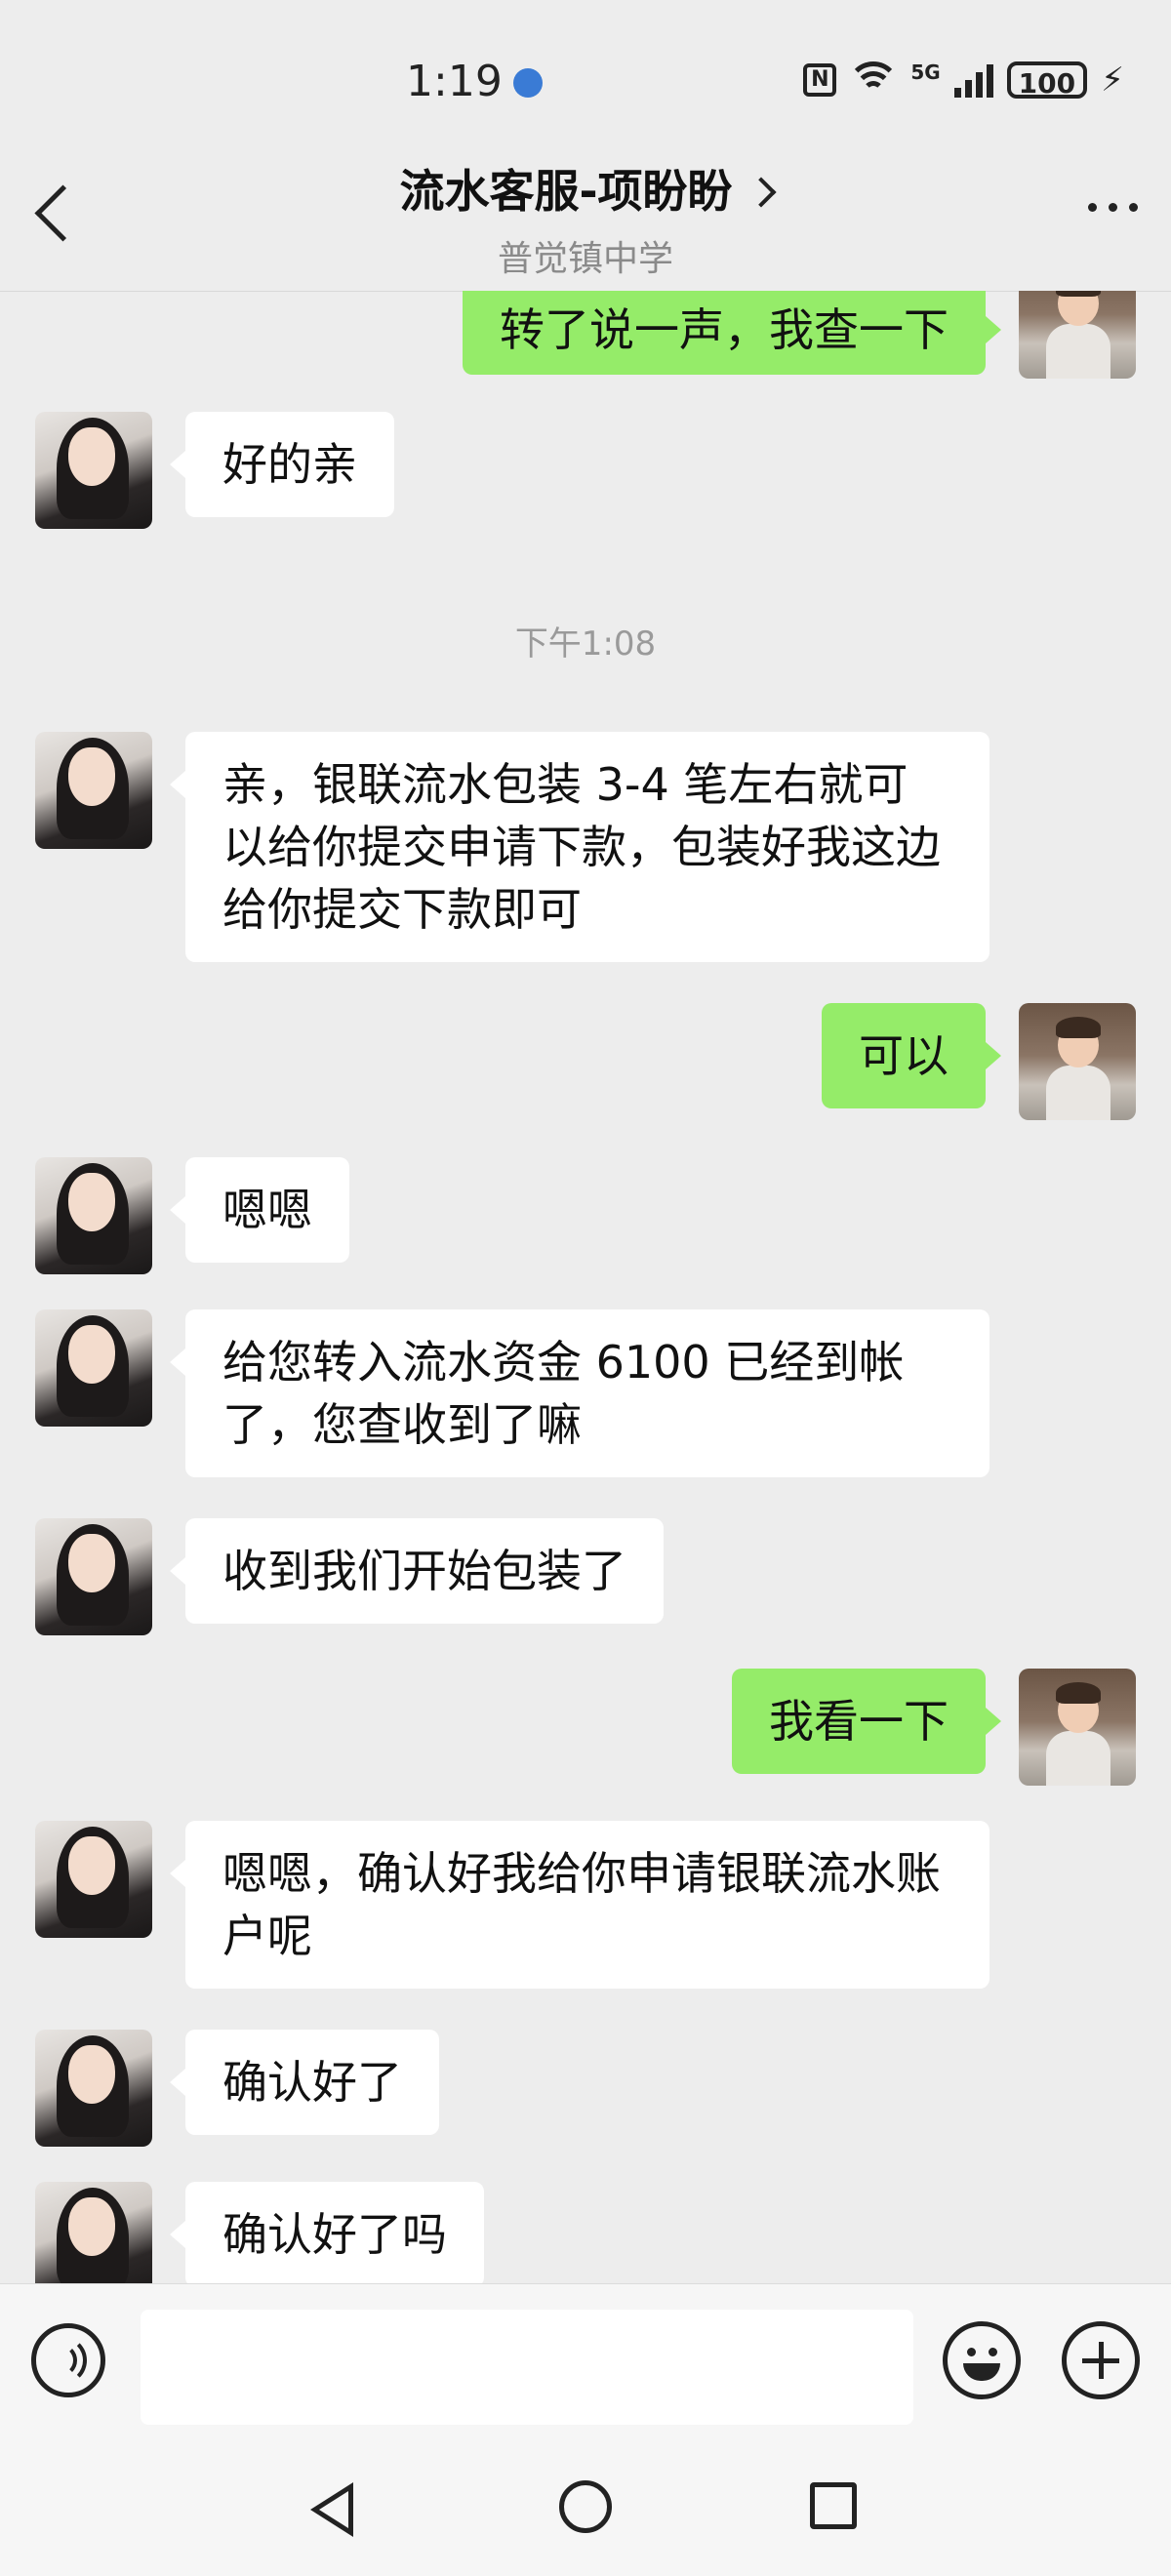  I want to click on chat-title: 流水客服-项盼盼, so click(585, 188).